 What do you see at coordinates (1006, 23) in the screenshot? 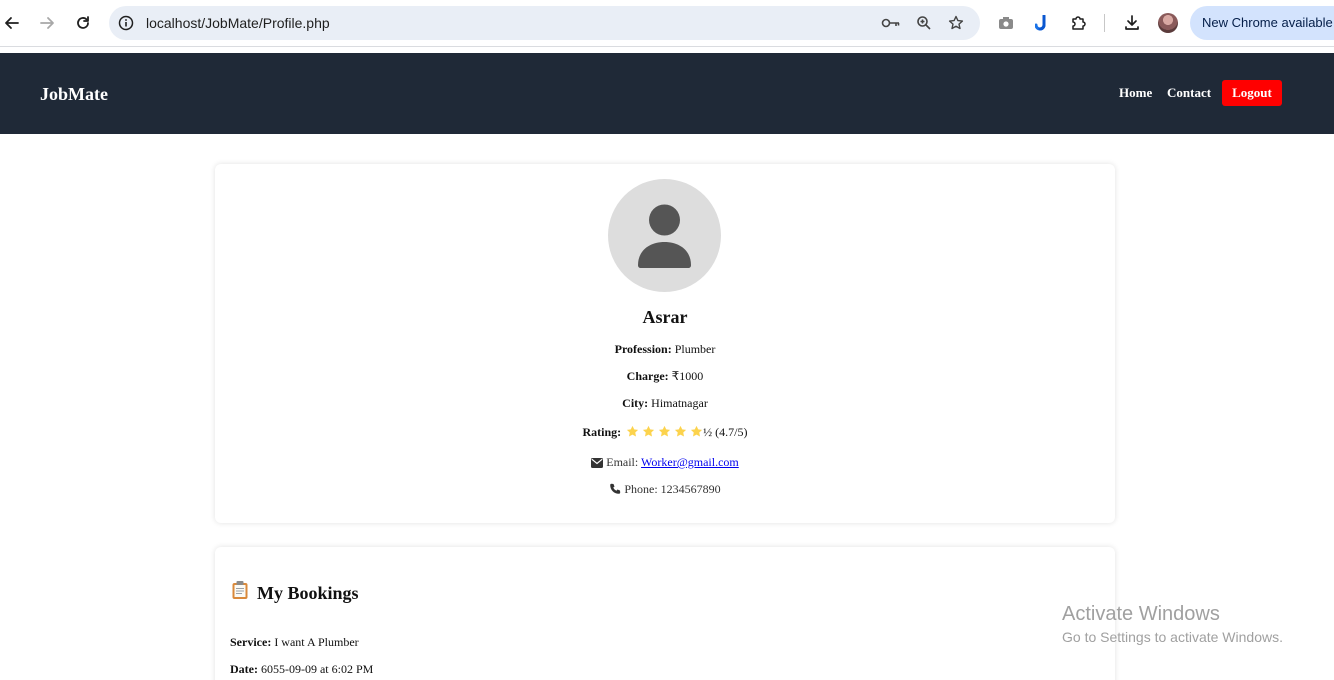
I see `screenshot-camera-icon` at bounding box center [1006, 23].